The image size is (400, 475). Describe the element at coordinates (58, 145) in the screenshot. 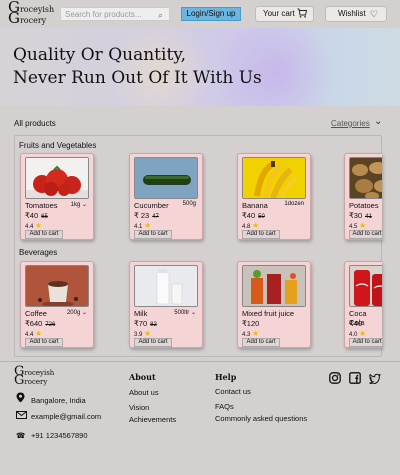

I see `section-title: Fruits and Vegetables` at that location.